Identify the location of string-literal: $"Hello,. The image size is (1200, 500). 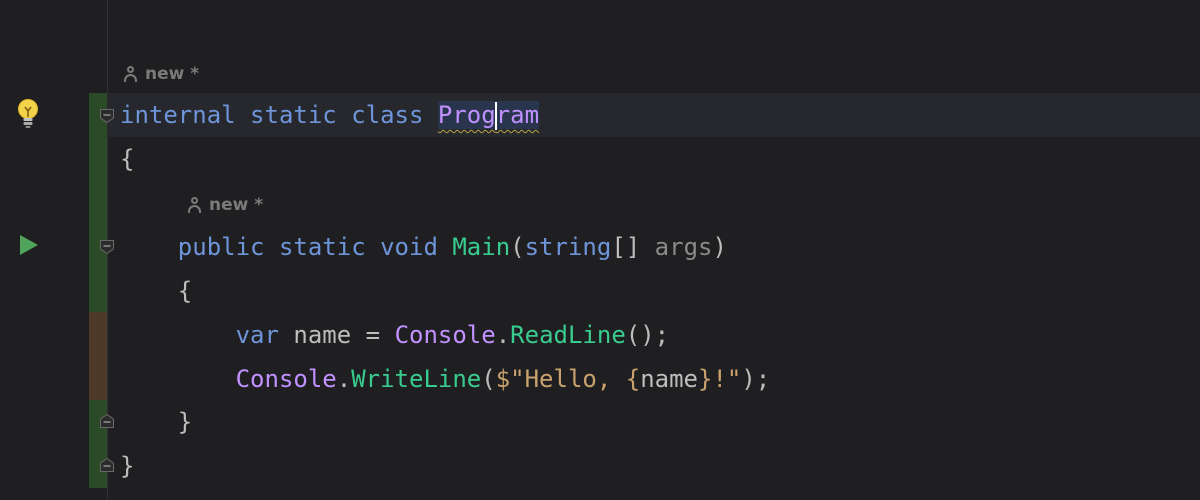
(560, 379).